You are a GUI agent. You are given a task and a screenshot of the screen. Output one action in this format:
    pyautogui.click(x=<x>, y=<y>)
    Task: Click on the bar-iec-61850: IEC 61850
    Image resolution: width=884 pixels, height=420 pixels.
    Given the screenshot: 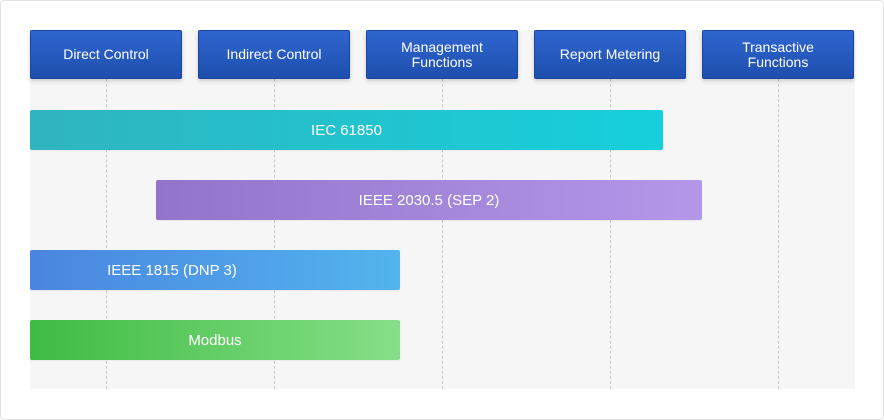 What is the action you would take?
    pyautogui.click(x=346, y=130)
    